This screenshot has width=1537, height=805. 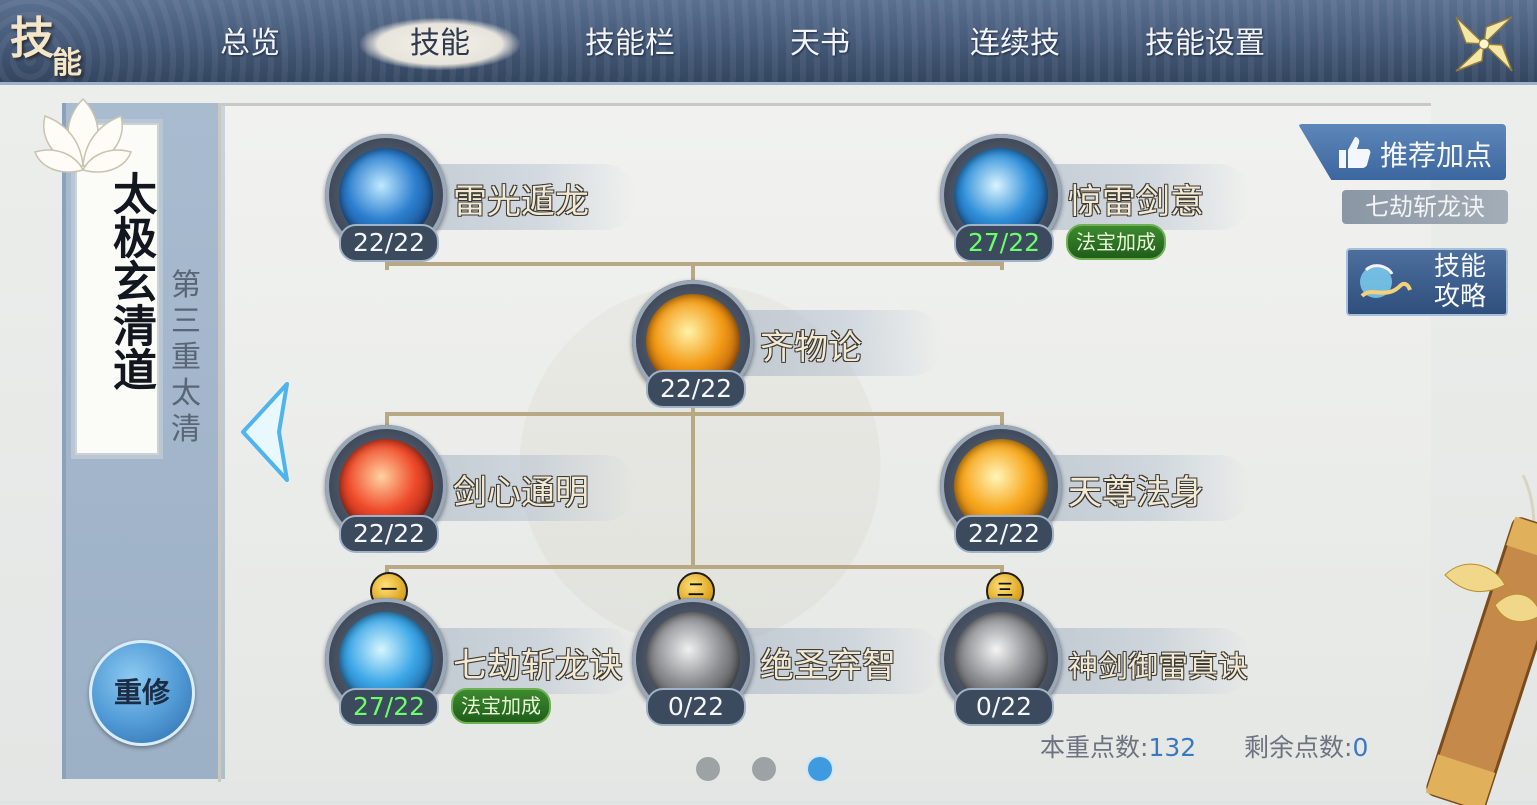 What do you see at coordinates (440, 44) in the screenshot?
I see `tab-skills: 技能` at bounding box center [440, 44].